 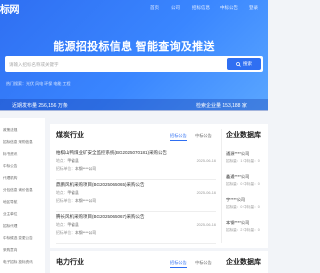 I want to click on nav-company: 公司, so click(x=175, y=8).